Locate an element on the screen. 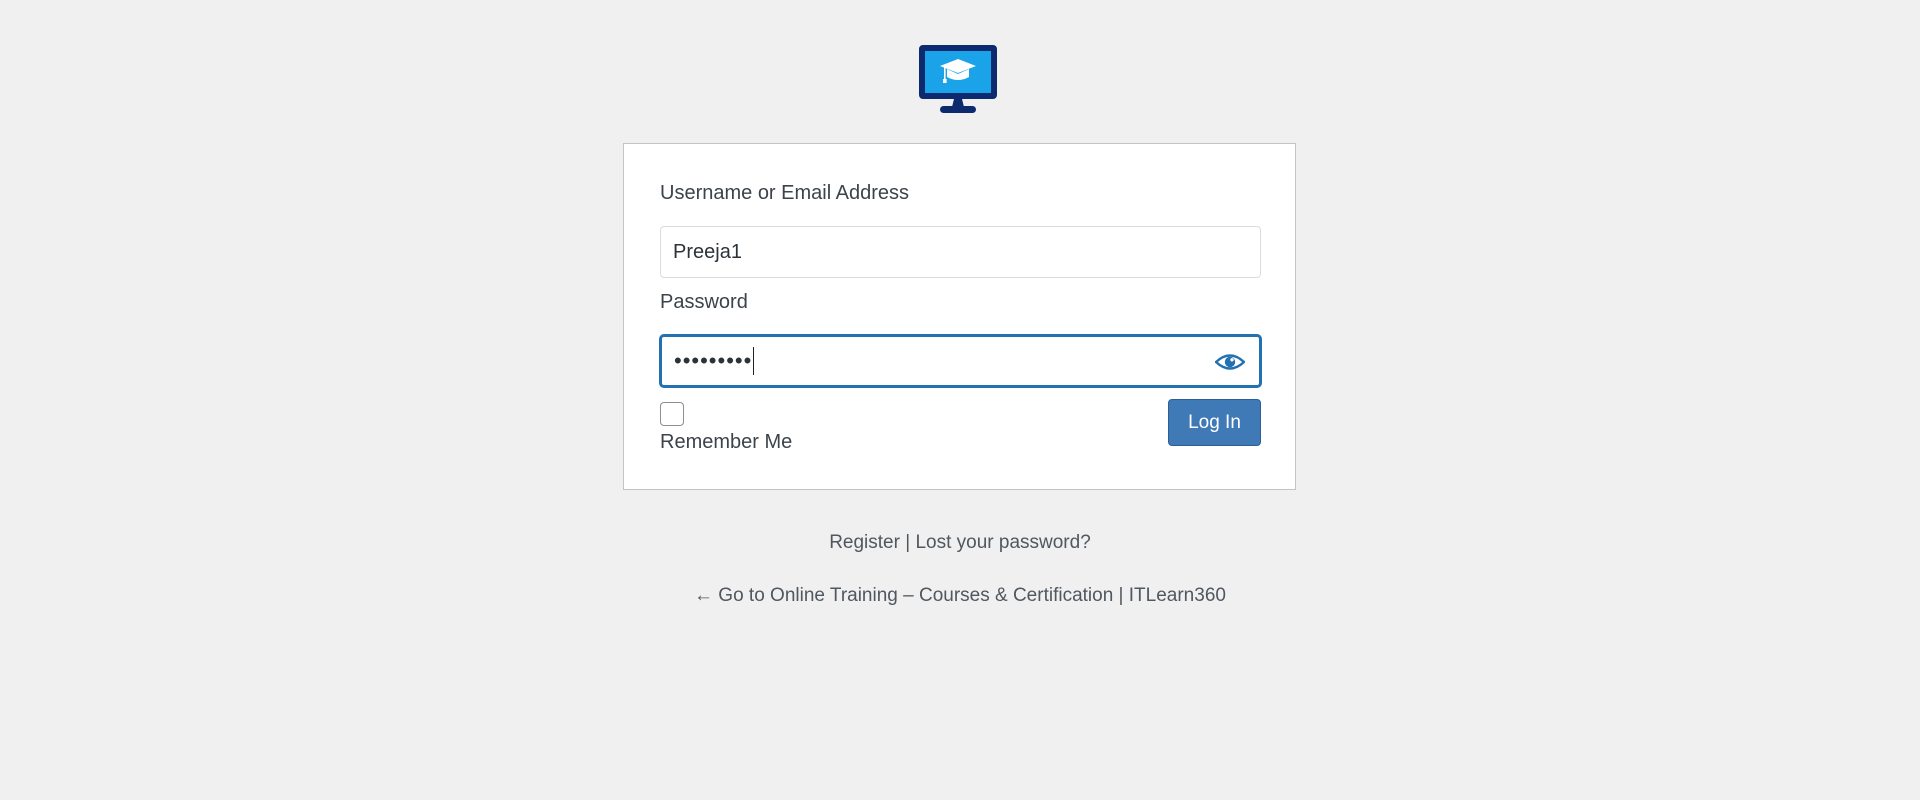 The width and height of the screenshot is (1920, 800). site-logo is located at coordinates (958, 79).